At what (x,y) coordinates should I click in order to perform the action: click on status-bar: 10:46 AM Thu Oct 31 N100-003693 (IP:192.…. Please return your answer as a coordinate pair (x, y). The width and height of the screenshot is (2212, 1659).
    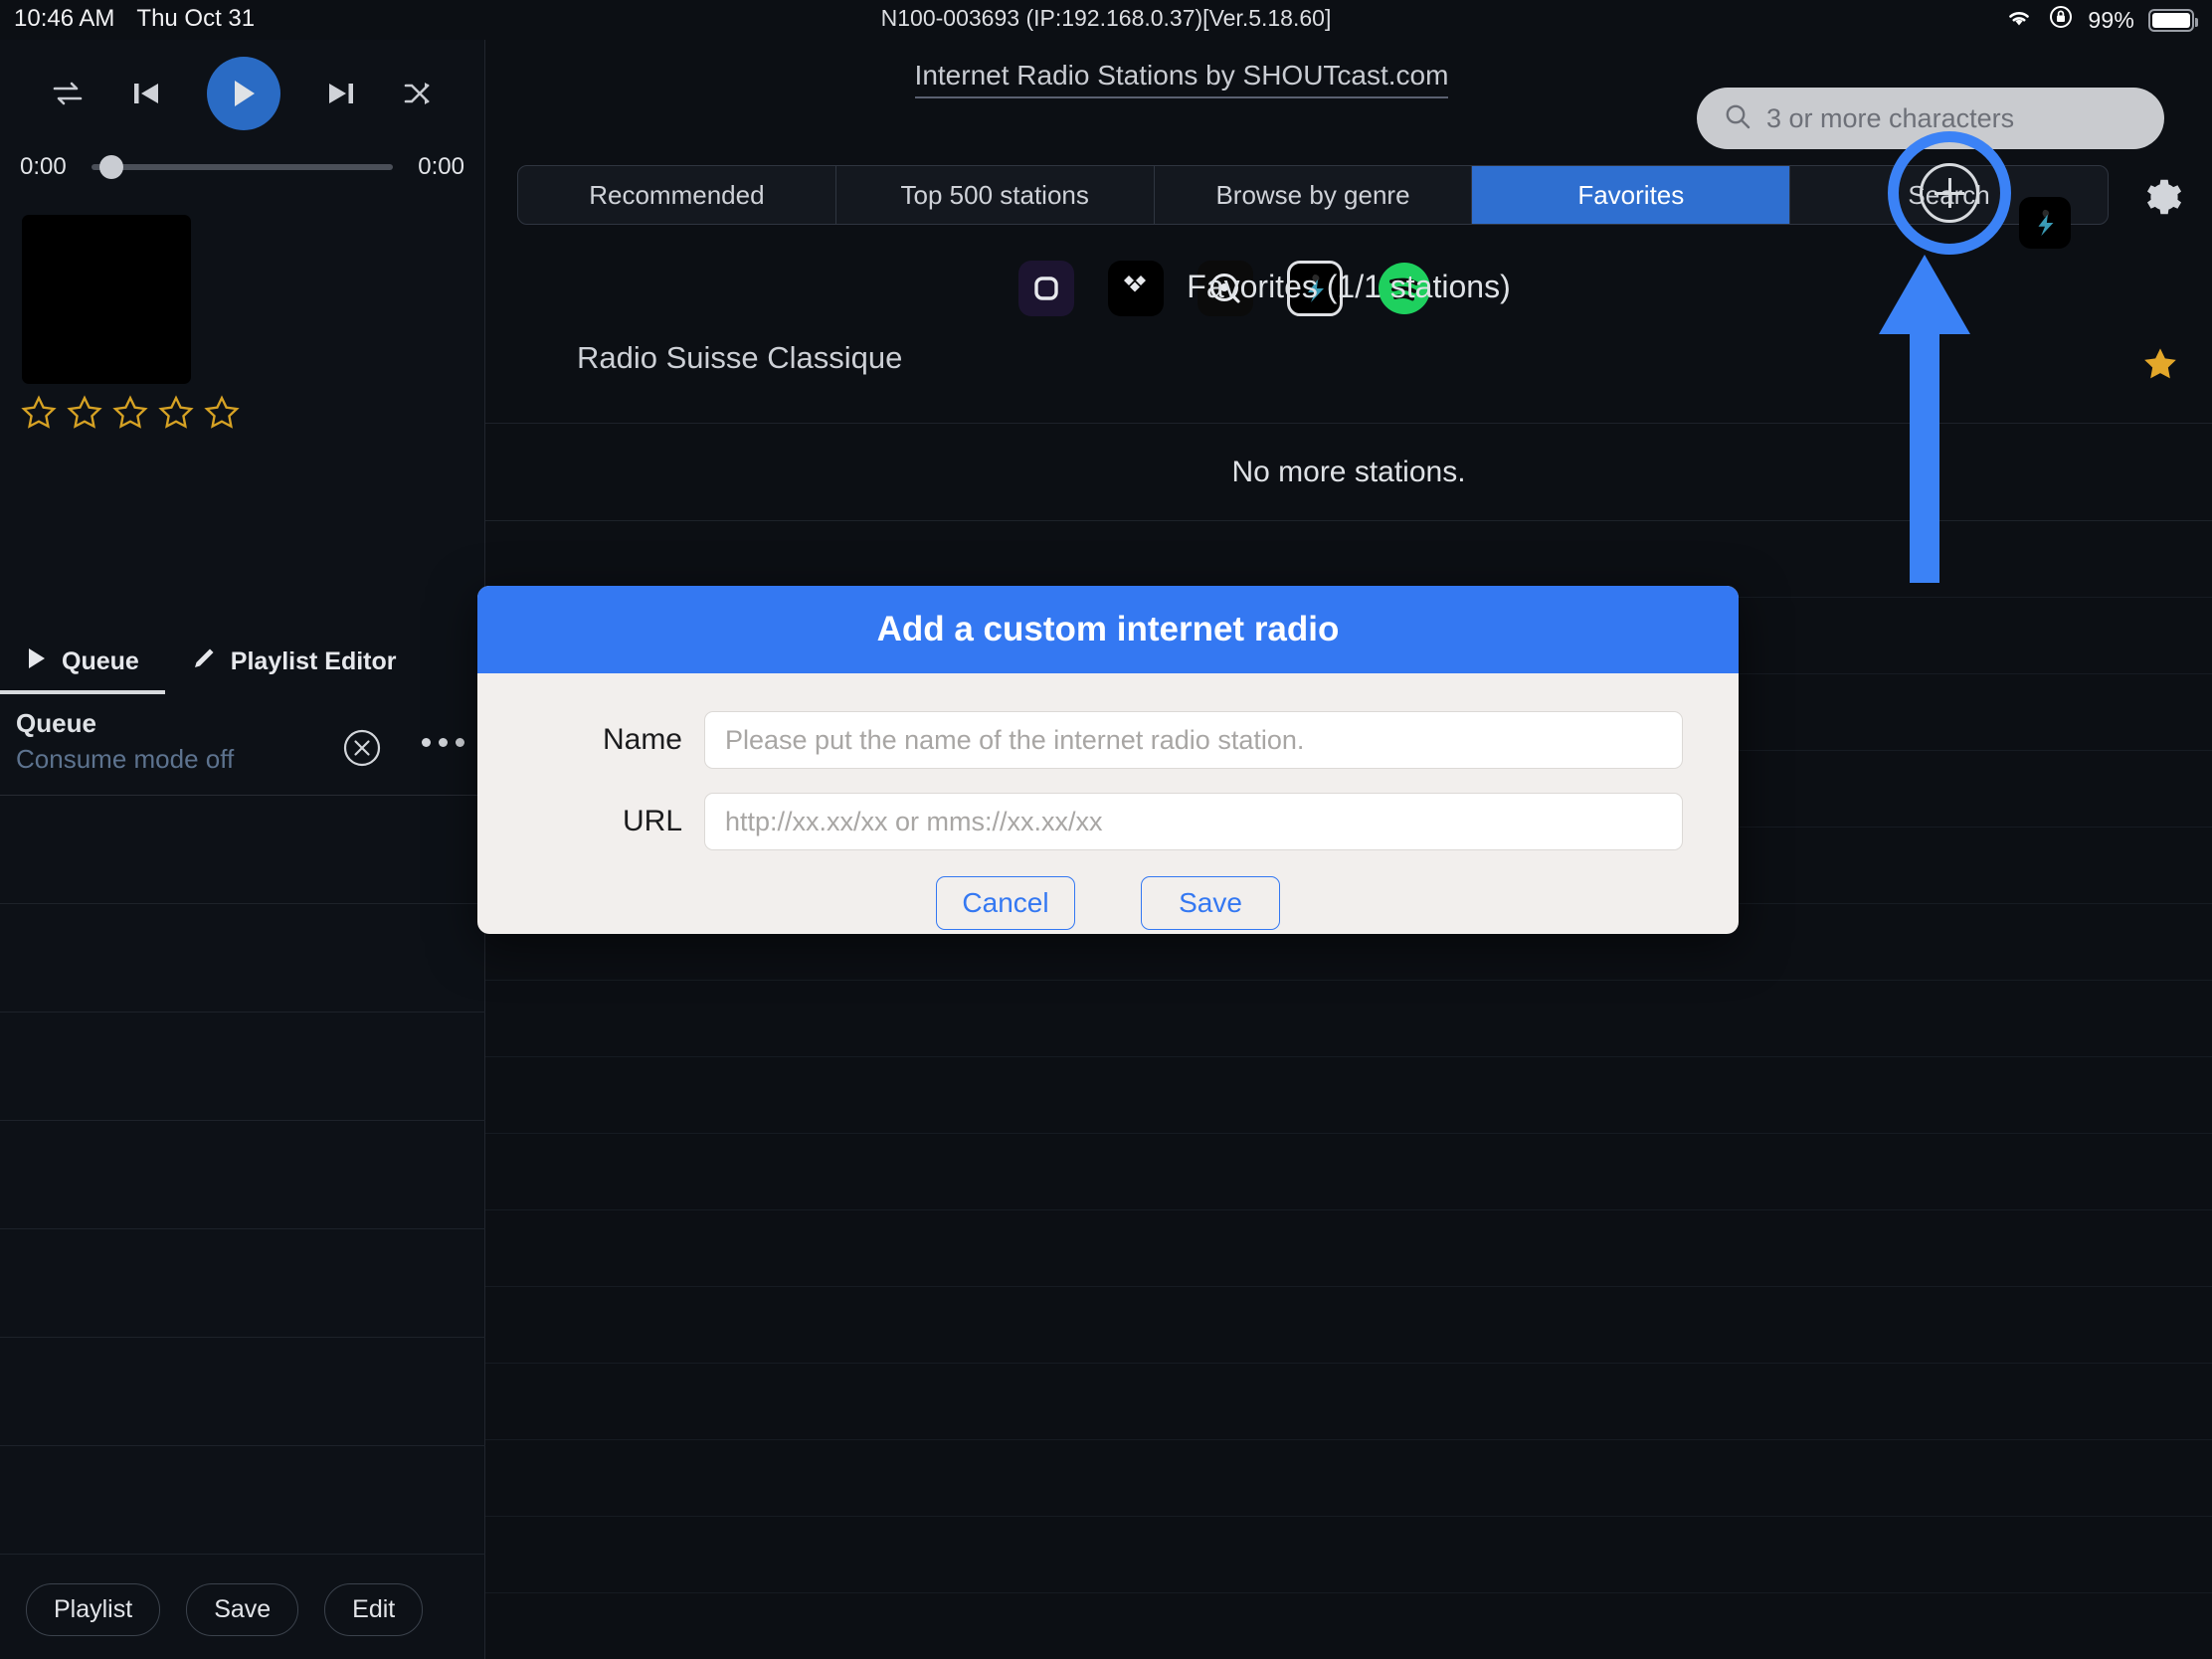
    Looking at the image, I should click on (1106, 20).